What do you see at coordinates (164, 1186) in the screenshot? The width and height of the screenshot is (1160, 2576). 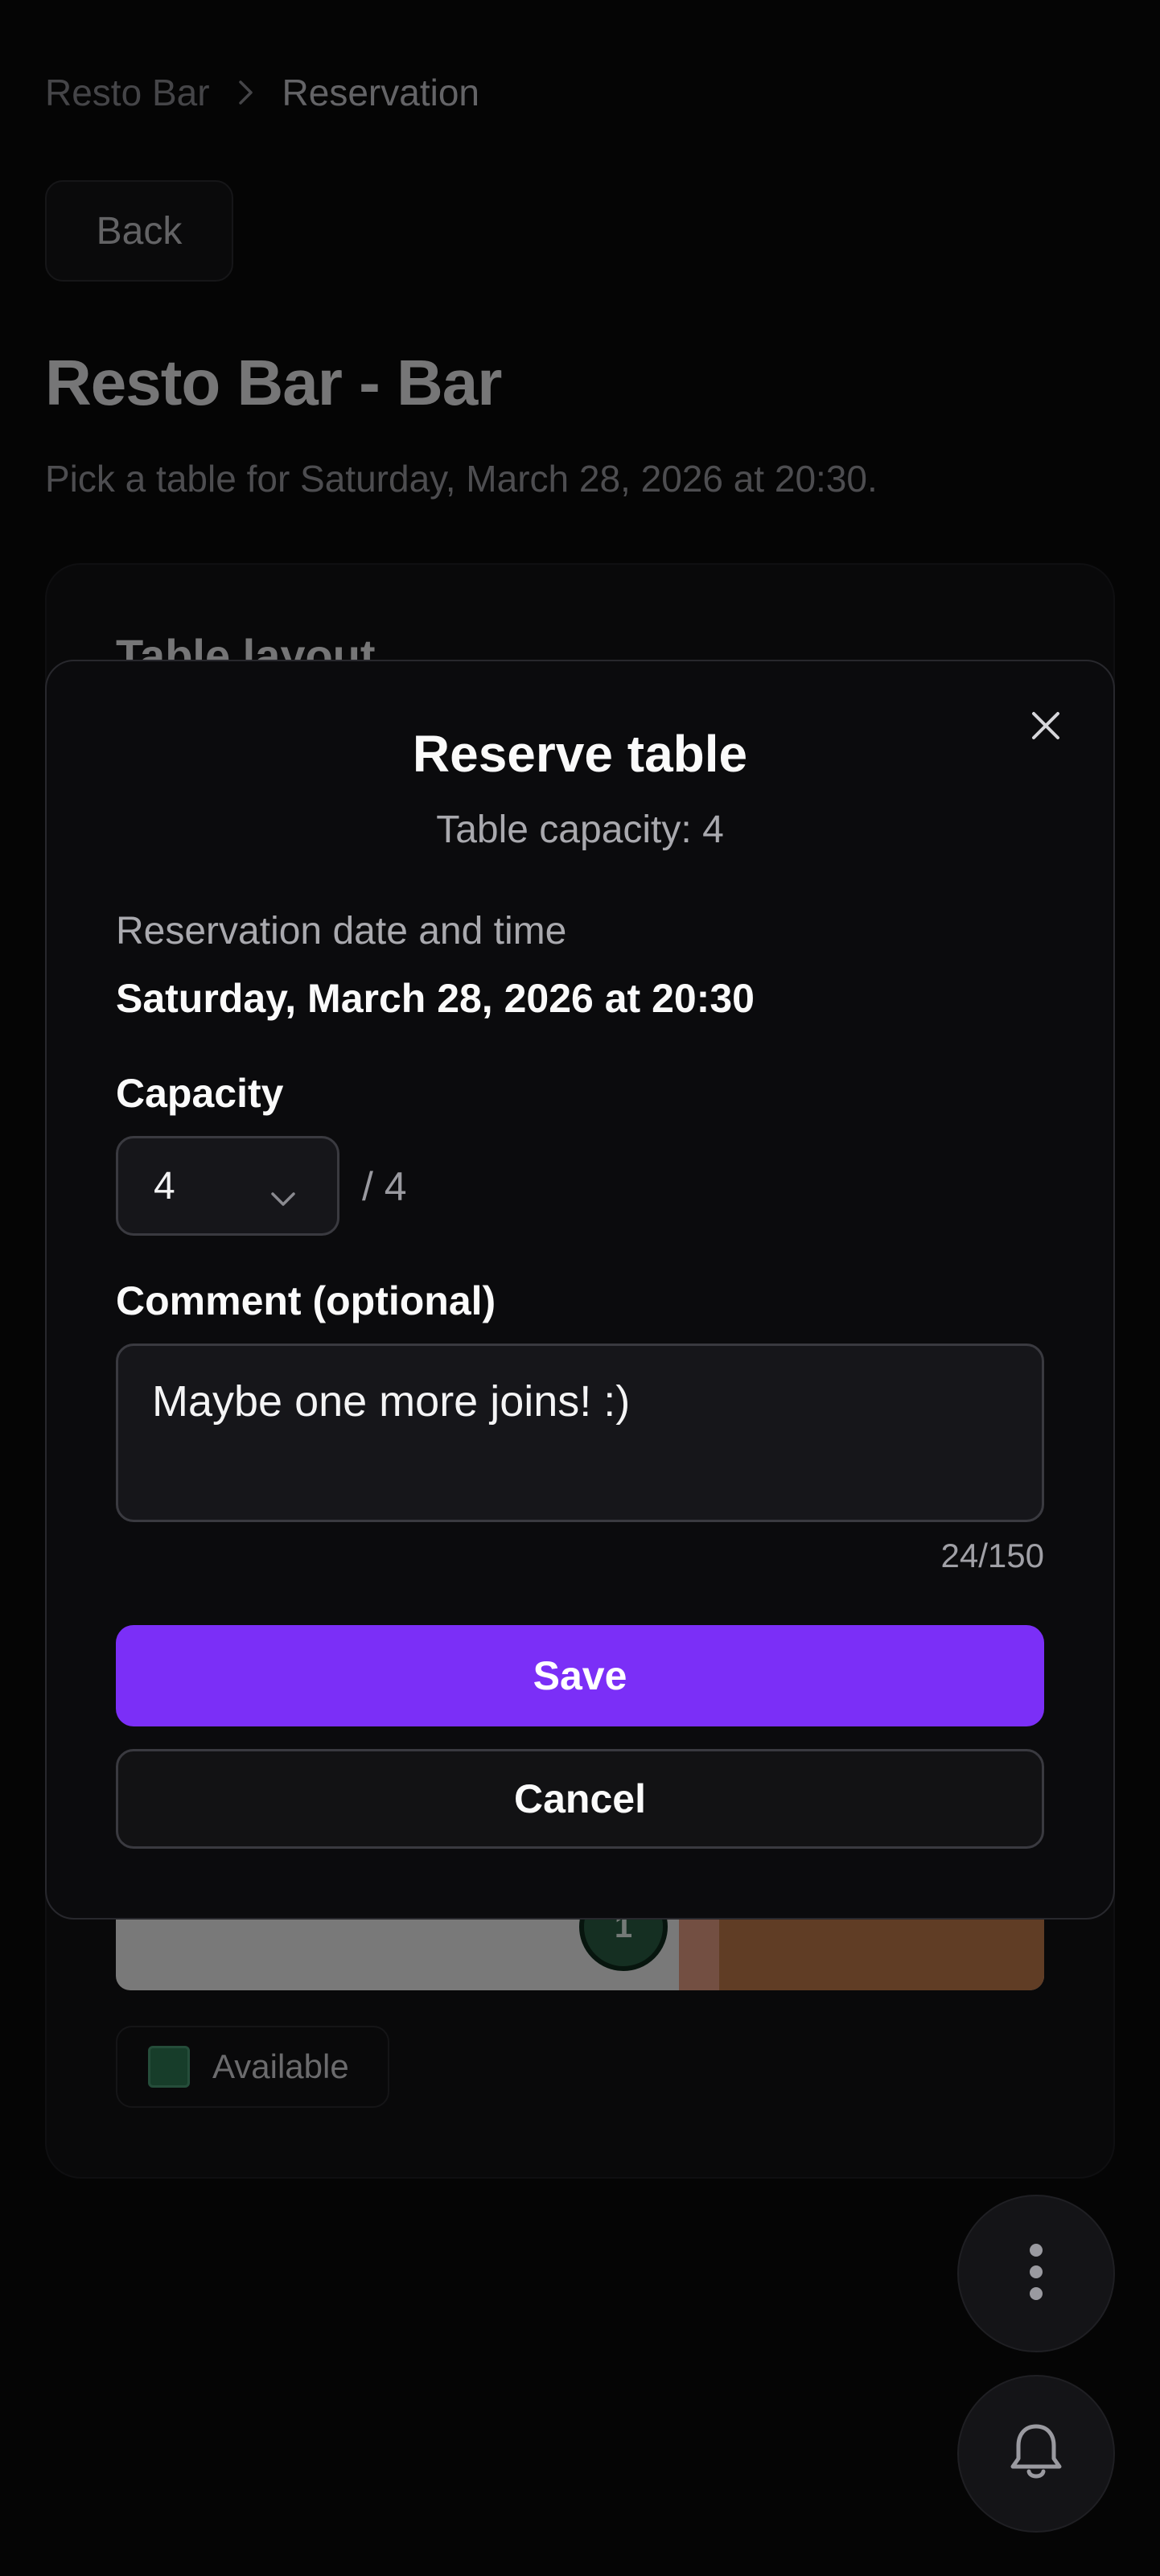 I see `capacity-select-value: 4` at bounding box center [164, 1186].